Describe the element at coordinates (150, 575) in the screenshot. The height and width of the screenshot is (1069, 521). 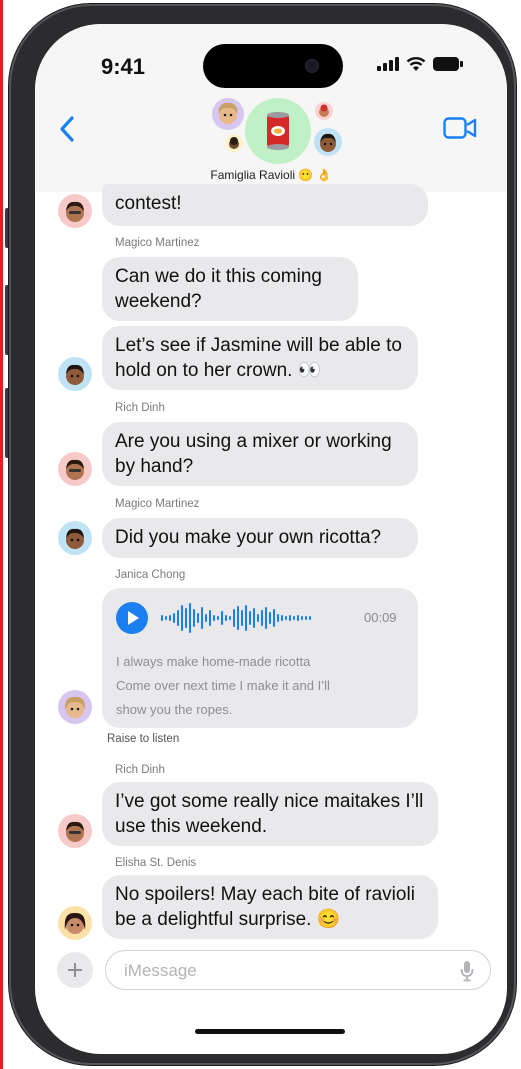
I see `sender-name: Janica Chong` at that location.